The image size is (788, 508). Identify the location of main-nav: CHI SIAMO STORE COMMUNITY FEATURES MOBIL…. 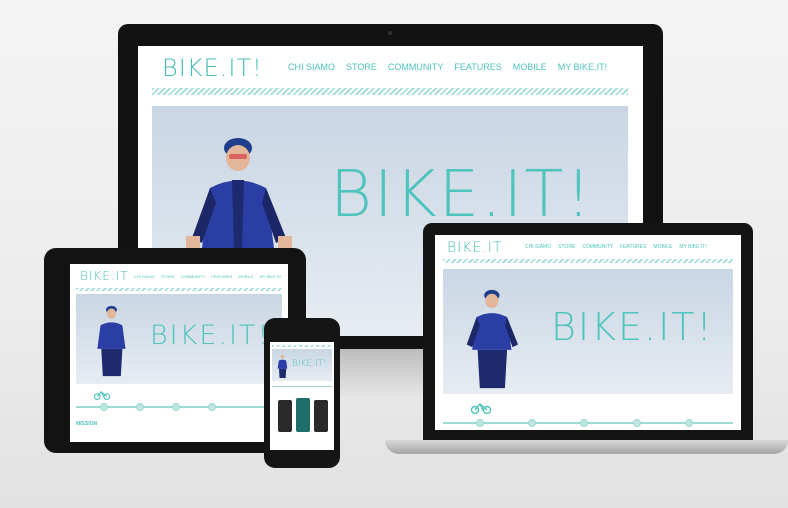
(447, 67).